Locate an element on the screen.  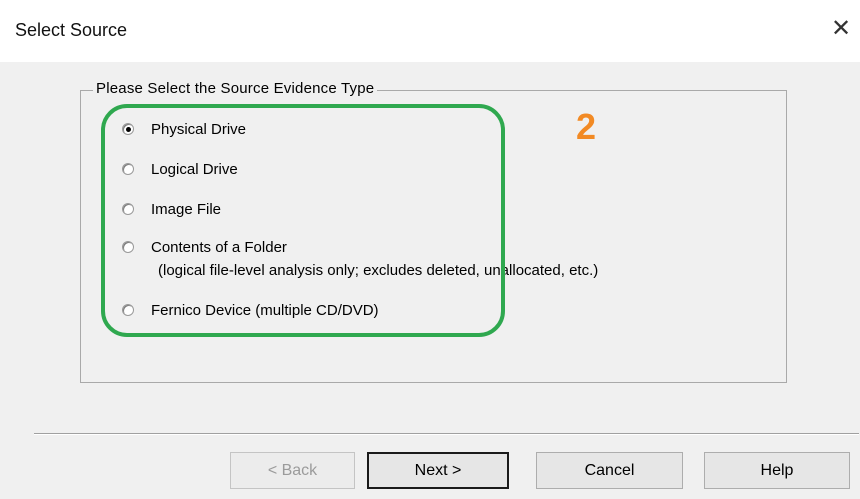
close-icon: ✕ is located at coordinates (841, 29).